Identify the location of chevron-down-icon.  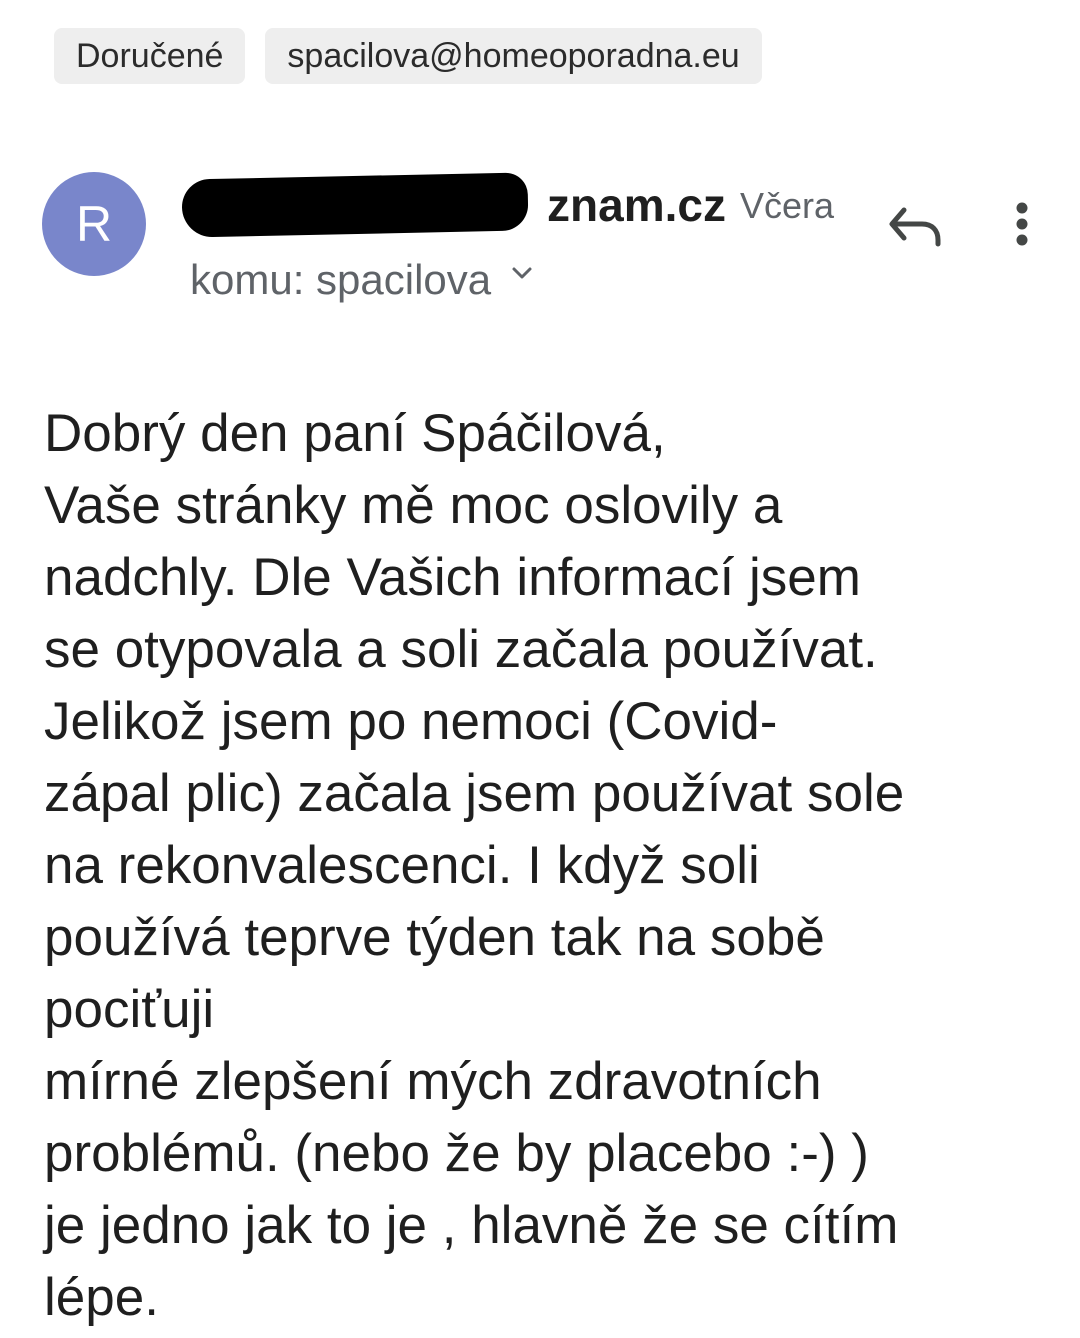
(522, 273).